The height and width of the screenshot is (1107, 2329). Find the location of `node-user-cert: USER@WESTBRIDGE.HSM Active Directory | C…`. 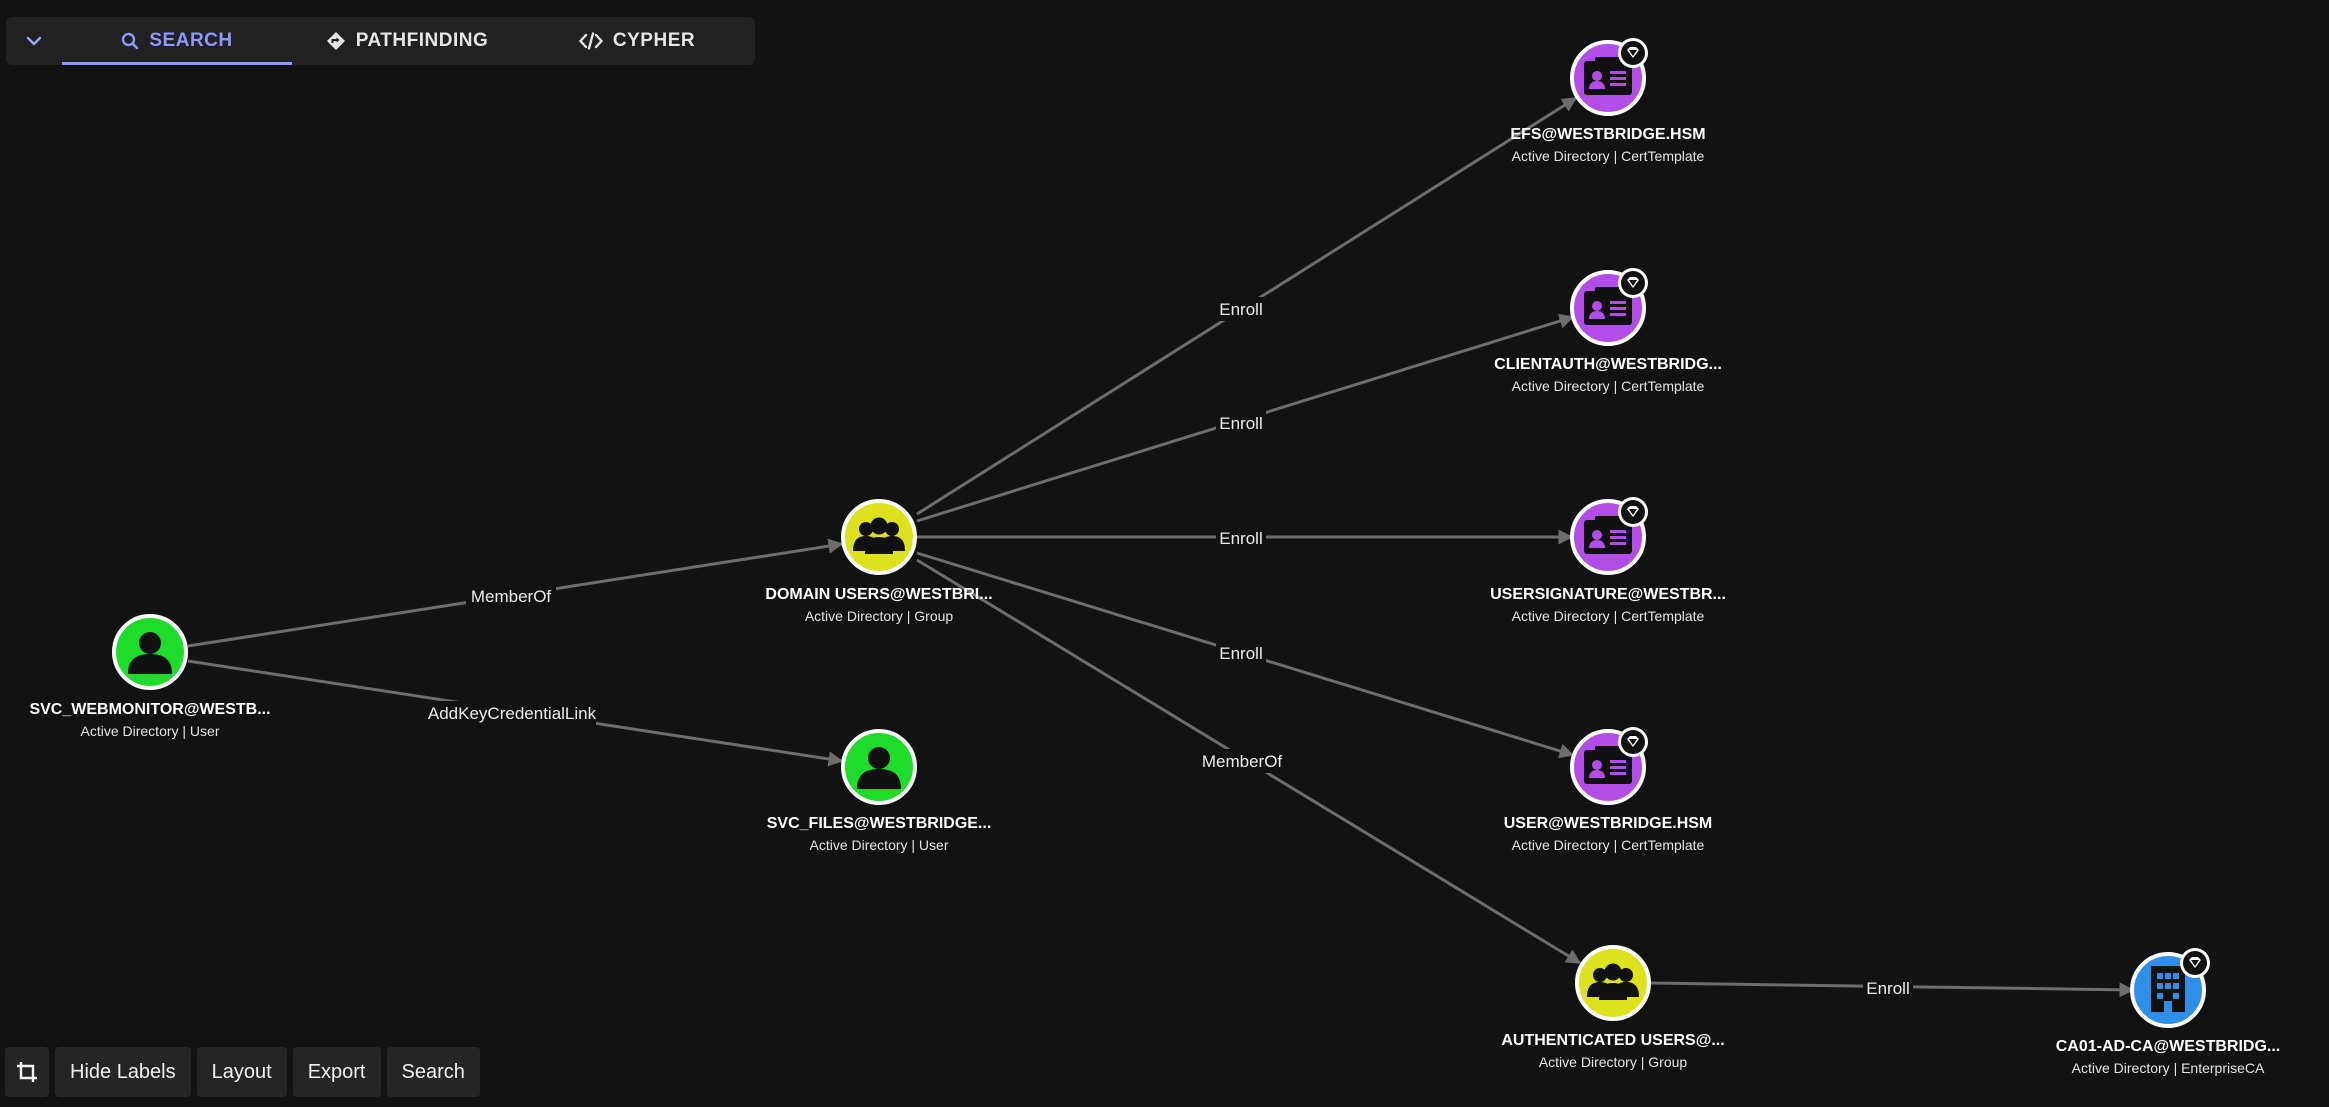

node-user-cert: USER@WESTBRIDGE.HSM Active Directory | C… is located at coordinates (1608, 790).